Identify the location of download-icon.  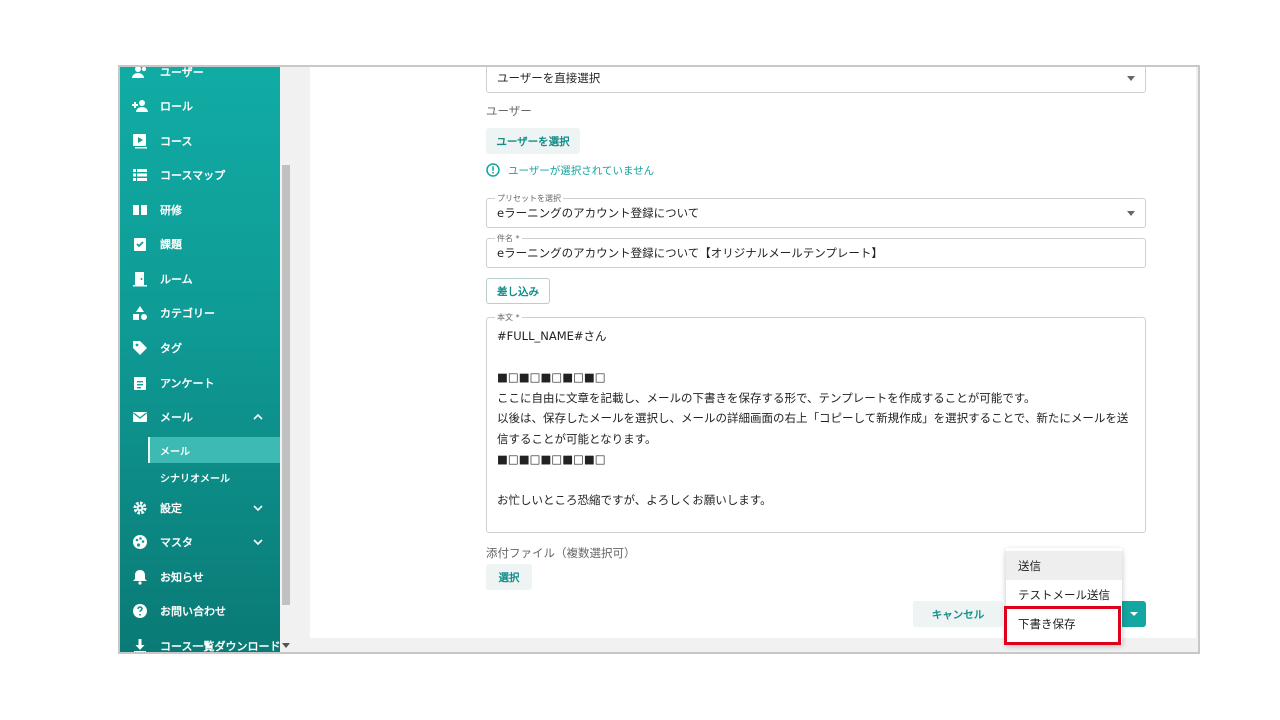
(140, 645).